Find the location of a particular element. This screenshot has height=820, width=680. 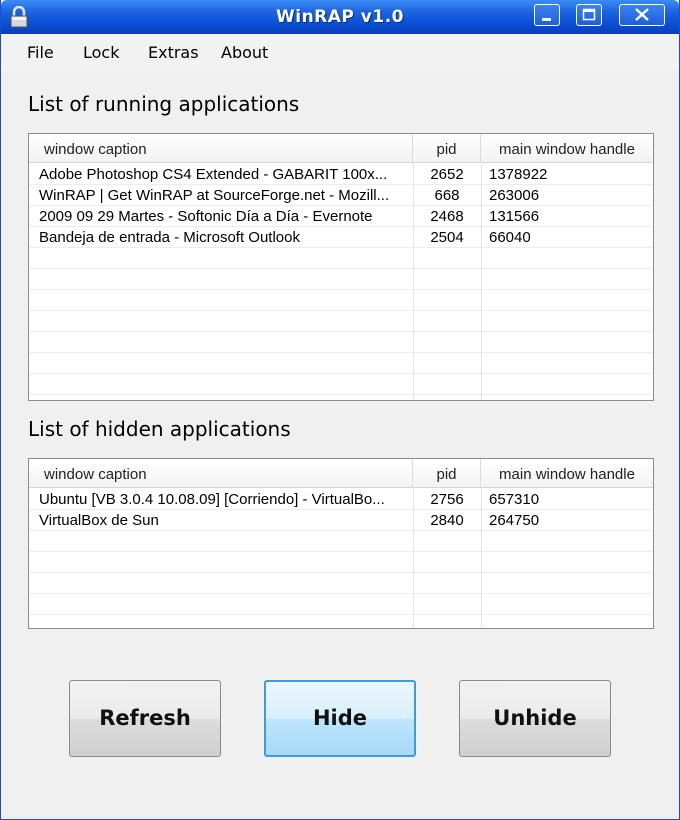

handle-cell: 657310 is located at coordinates (514, 499).